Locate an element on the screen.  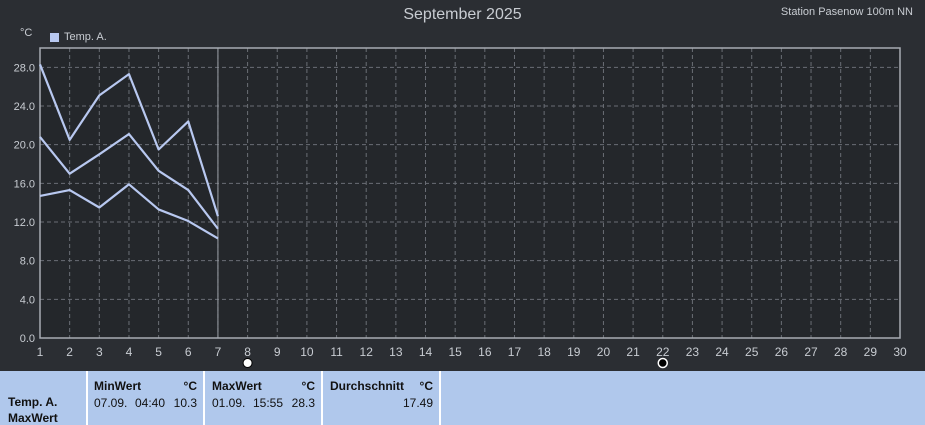
x-tick-label: 13 is located at coordinates (396, 352).